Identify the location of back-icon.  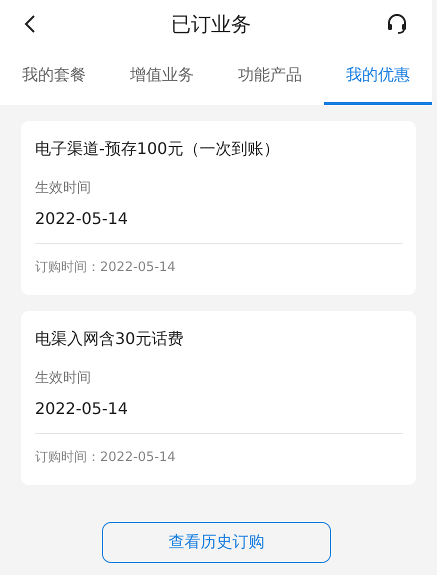
(30, 24).